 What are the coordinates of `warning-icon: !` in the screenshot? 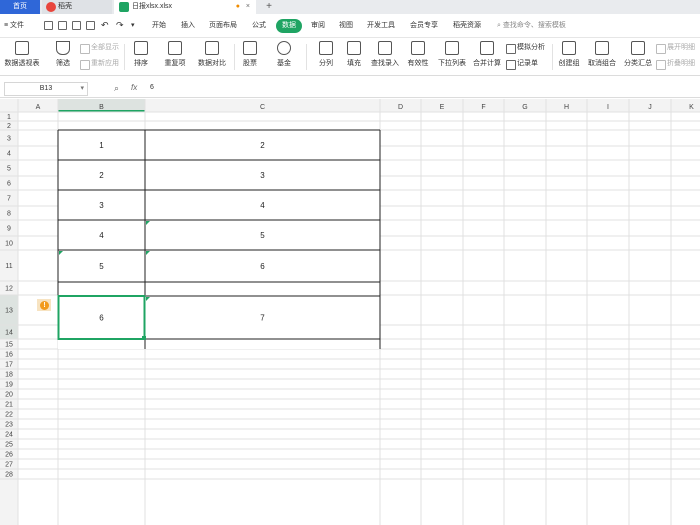 It's located at (44, 305).